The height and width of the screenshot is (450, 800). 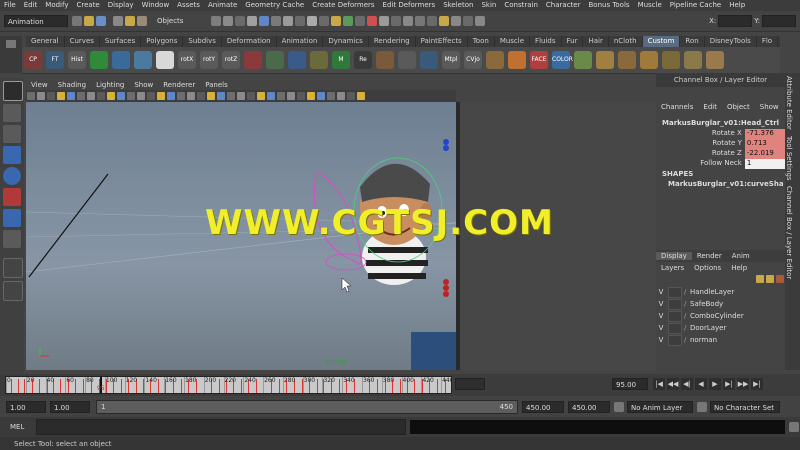 What do you see at coordinates (739, 268) in the screenshot?
I see `layer-menu-help: Help` at bounding box center [739, 268].